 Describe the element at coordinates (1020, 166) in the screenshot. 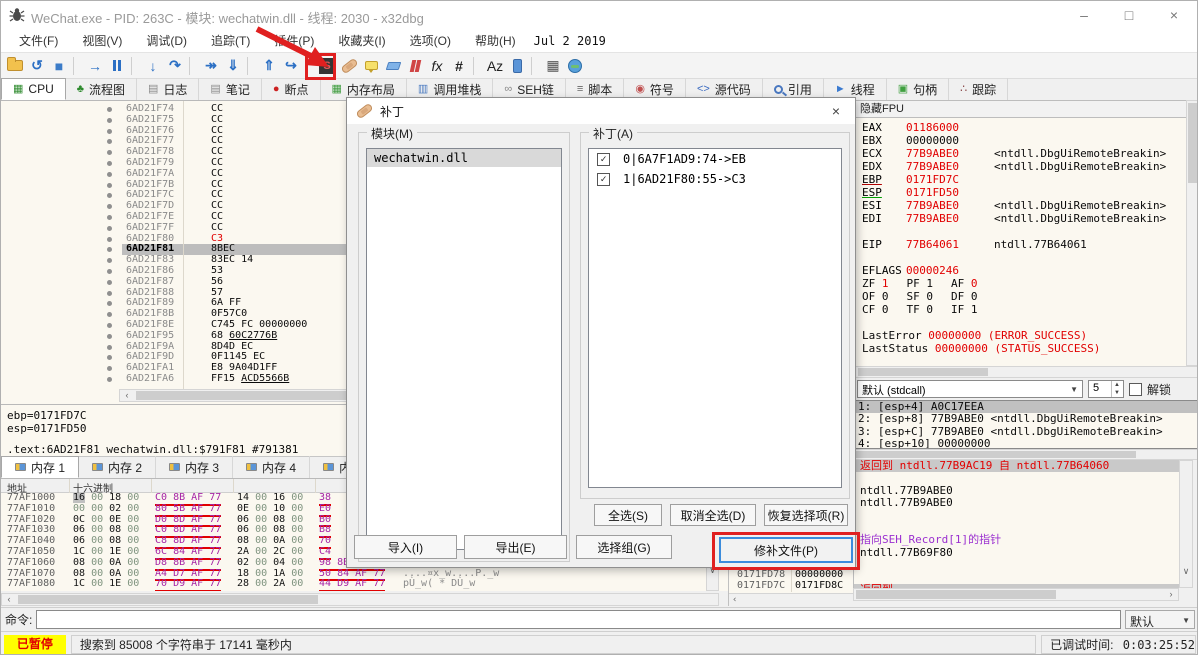

I see `register-row: EDX 77B9ABE0 <ntdll.DbgUiRemoteBreakin>` at that location.